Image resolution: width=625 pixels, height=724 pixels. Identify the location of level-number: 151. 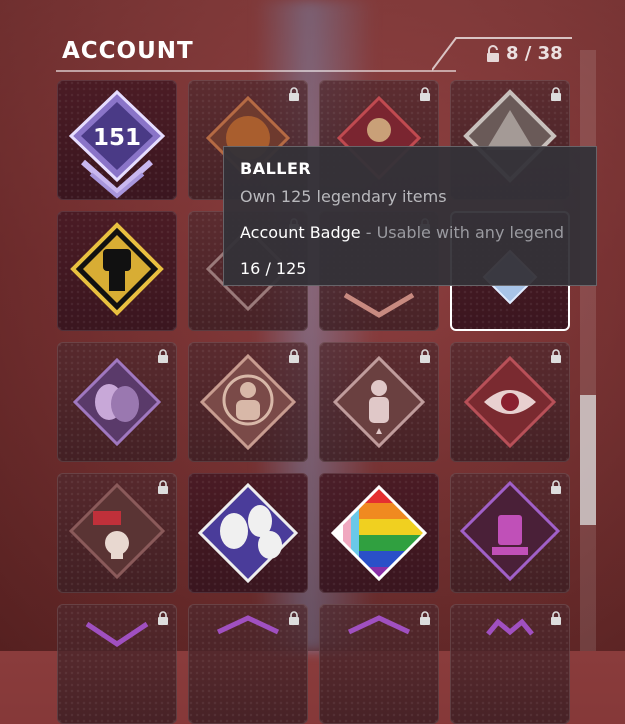
(116, 138).